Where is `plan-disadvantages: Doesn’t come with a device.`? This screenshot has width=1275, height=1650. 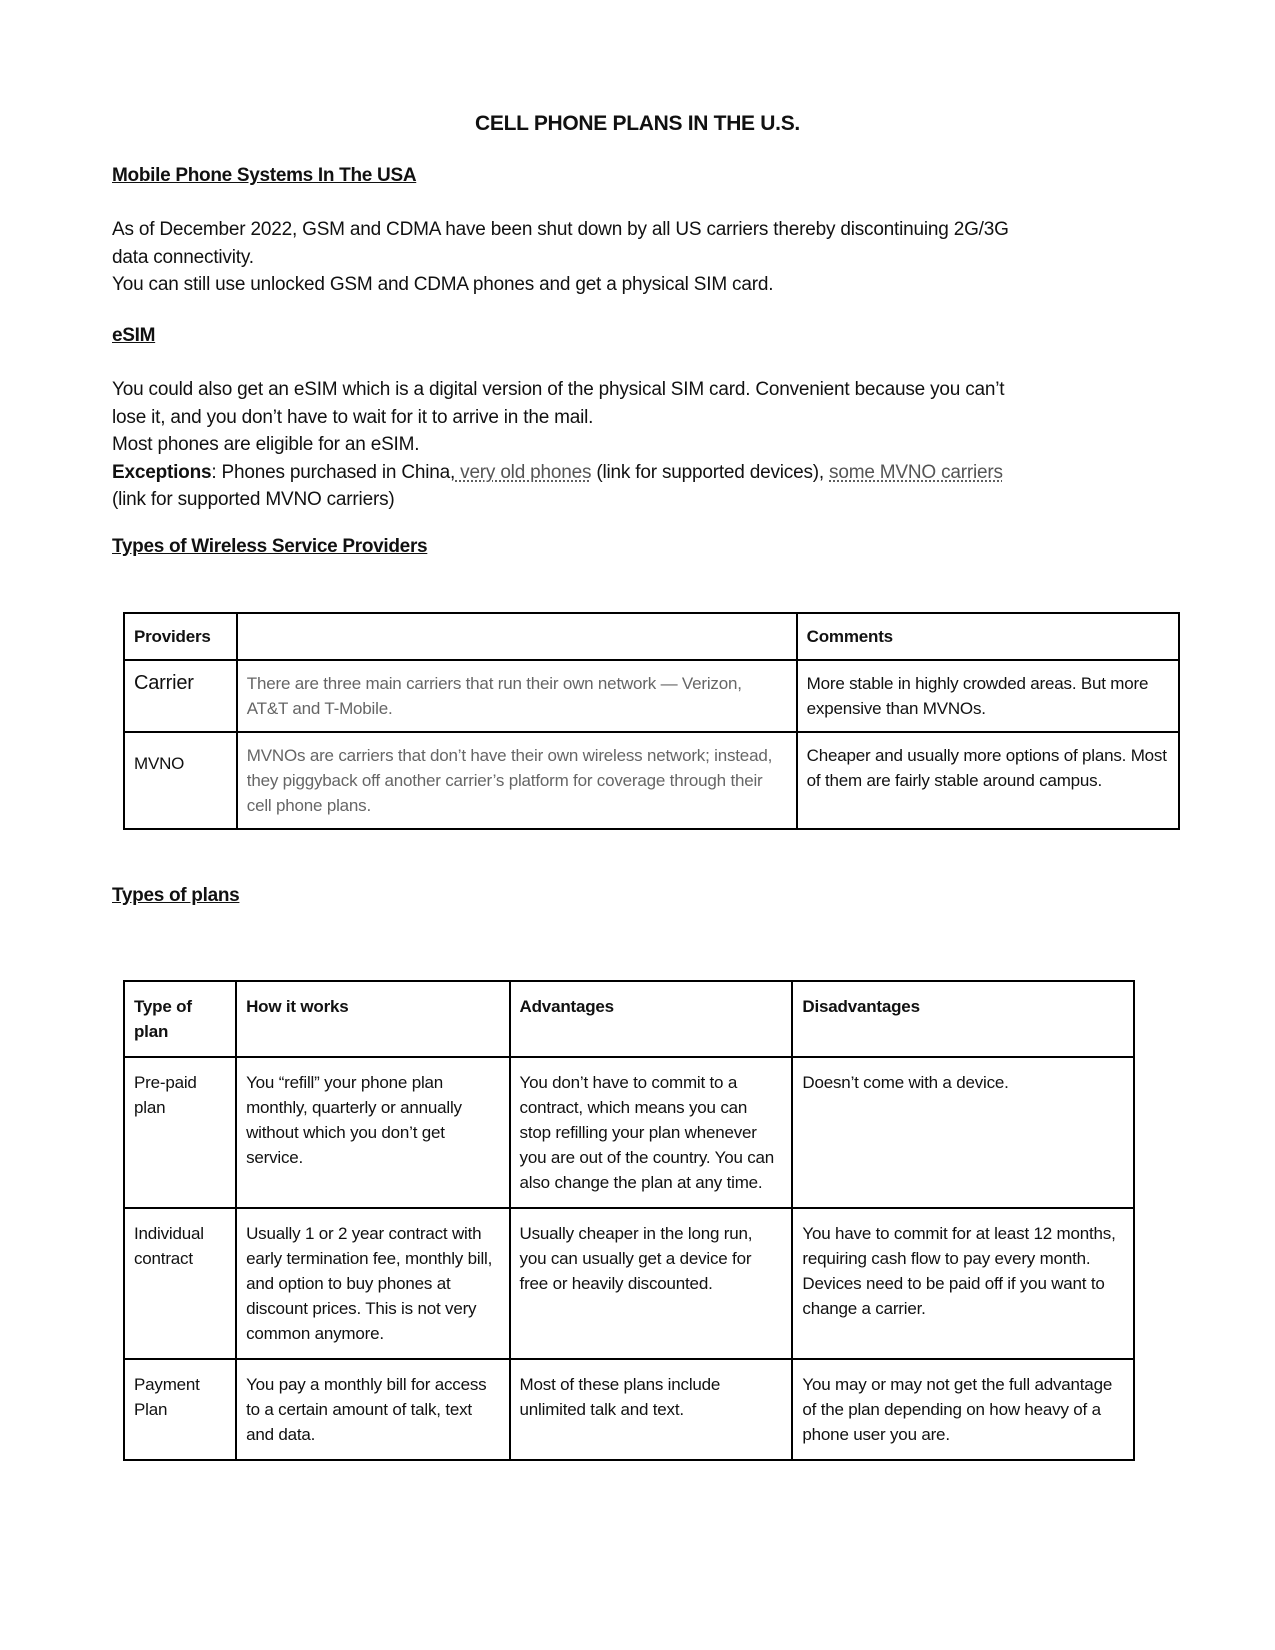
plan-disadvantages: Doesn’t come with a device. is located at coordinates (963, 1132).